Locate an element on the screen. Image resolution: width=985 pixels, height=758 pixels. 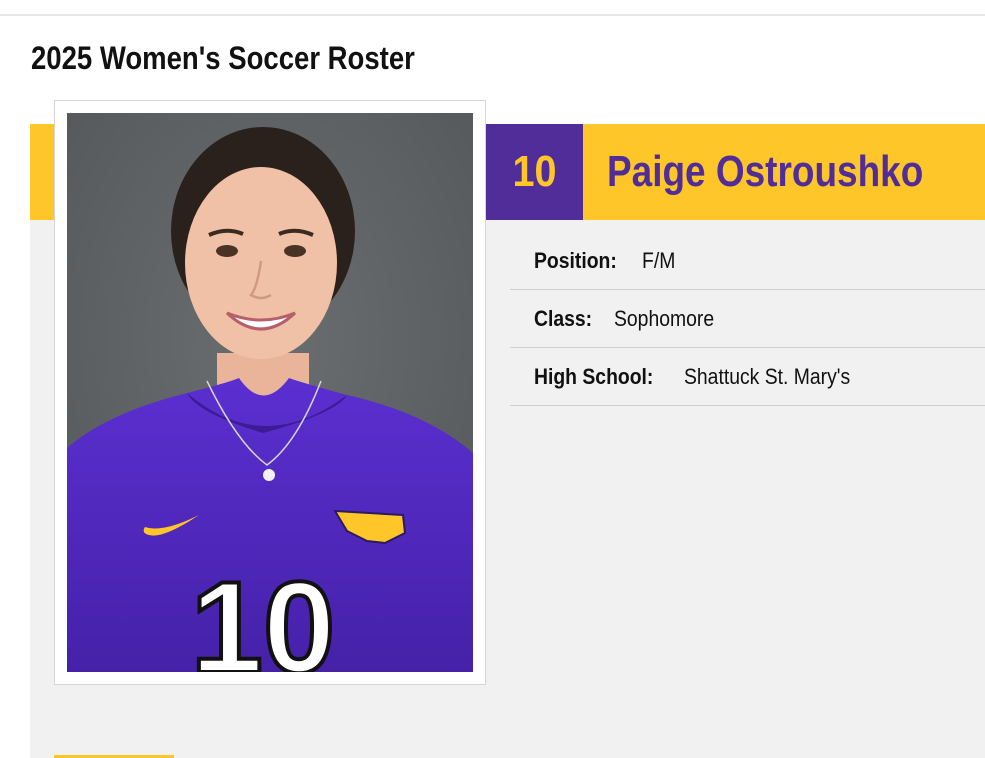
detail-row-position: Position: F/M is located at coordinates (747, 261).